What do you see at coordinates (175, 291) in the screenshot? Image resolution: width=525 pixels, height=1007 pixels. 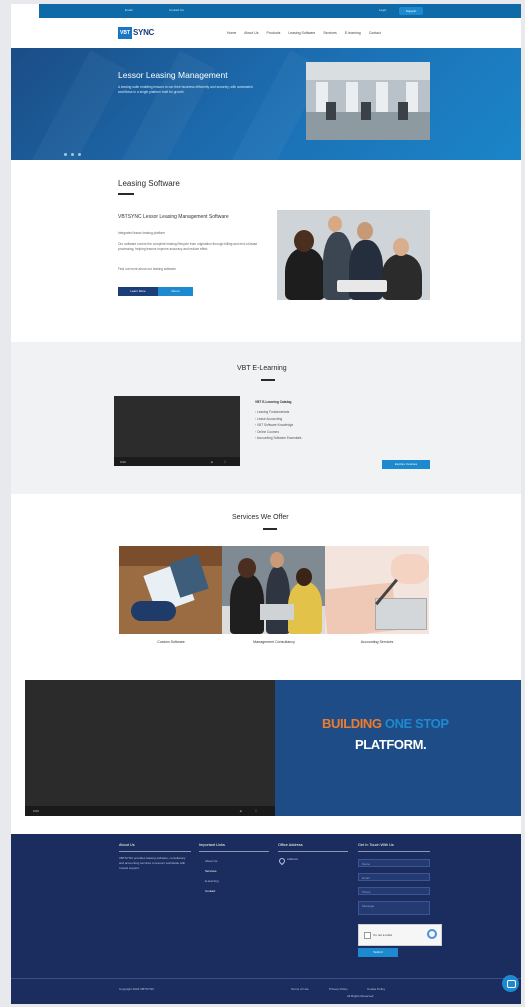 I see `demo-button: Demo` at bounding box center [175, 291].